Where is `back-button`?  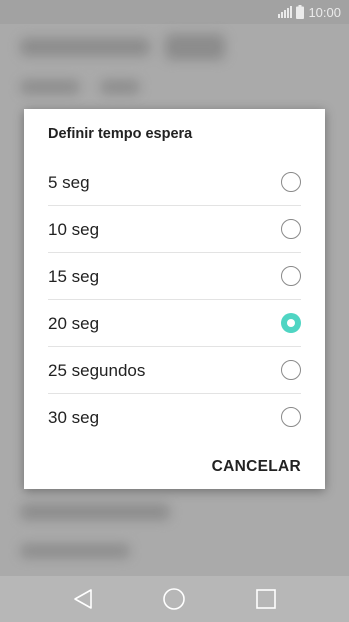 back-button is located at coordinates (83, 599).